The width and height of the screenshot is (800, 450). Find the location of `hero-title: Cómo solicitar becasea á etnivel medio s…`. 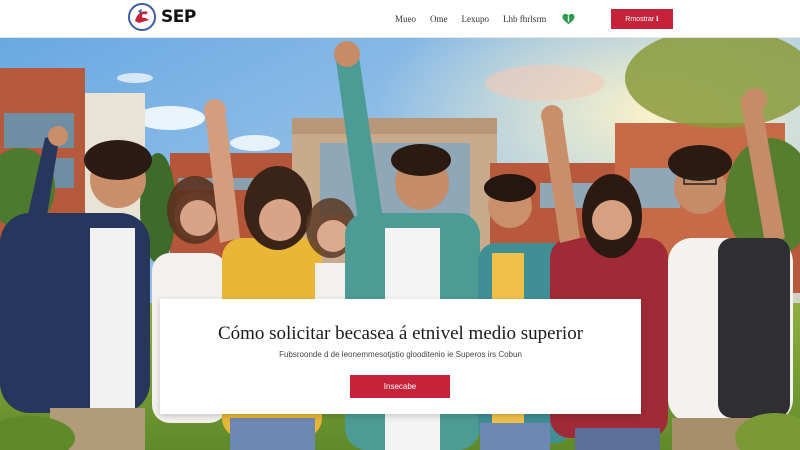

hero-title: Cómo solicitar becasea á etnivel medio s… is located at coordinates (400, 333).